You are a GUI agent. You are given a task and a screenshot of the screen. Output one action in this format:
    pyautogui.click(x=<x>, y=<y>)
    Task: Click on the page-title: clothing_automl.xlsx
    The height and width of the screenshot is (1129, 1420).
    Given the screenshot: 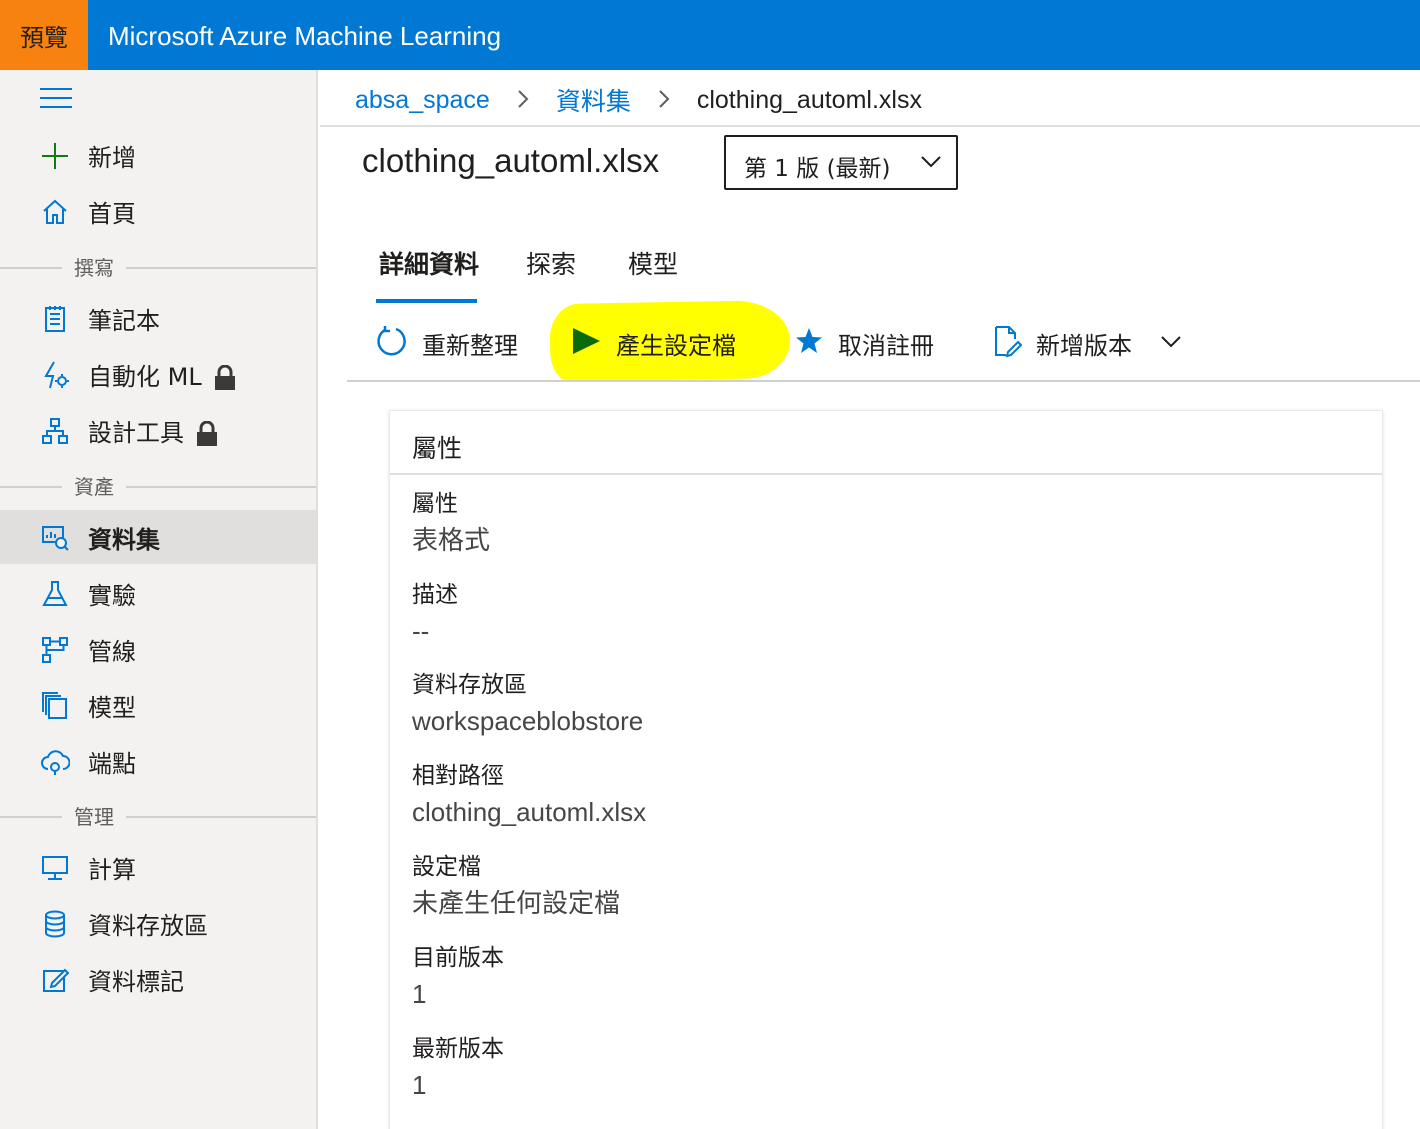 What is the action you would take?
    pyautogui.click(x=511, y=160)
    